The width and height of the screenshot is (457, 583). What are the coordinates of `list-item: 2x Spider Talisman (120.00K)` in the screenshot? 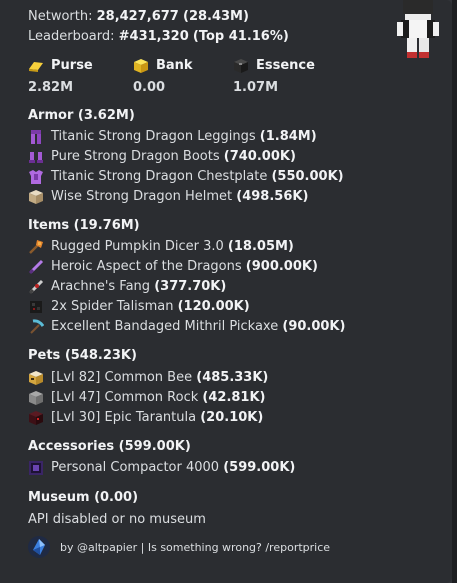 It's located at (139, 306).